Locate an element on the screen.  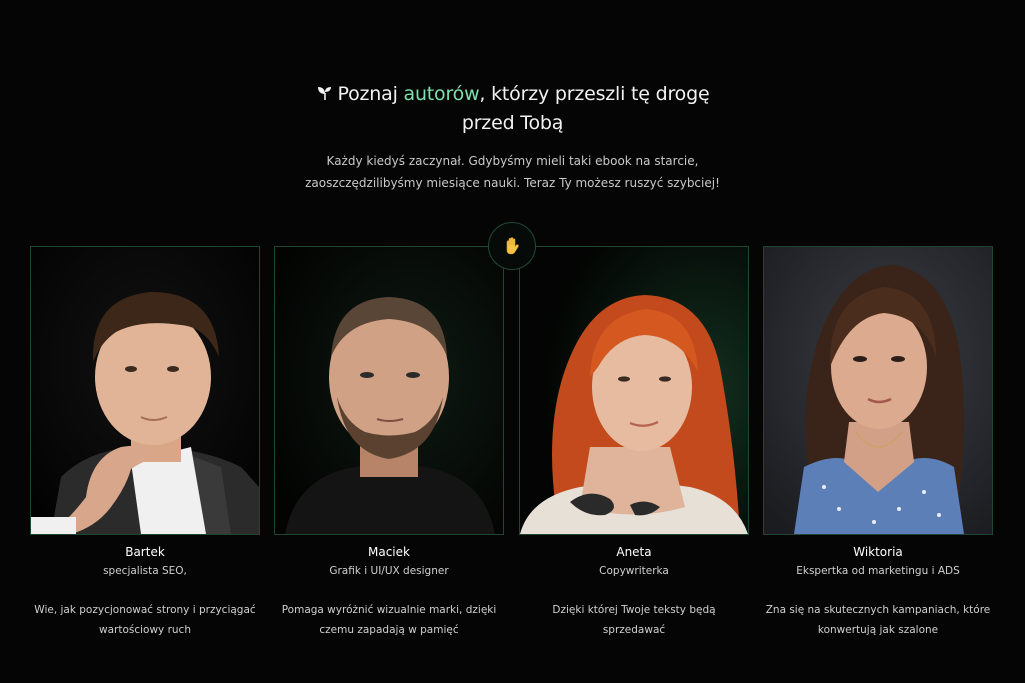
author-photo-maciek is located at coordinates (389, 390).